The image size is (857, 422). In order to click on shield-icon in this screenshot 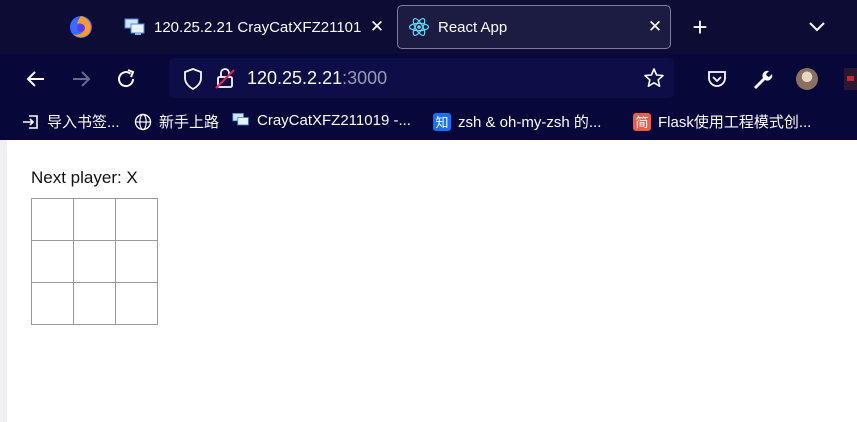, I will do `click(193, 79)`.